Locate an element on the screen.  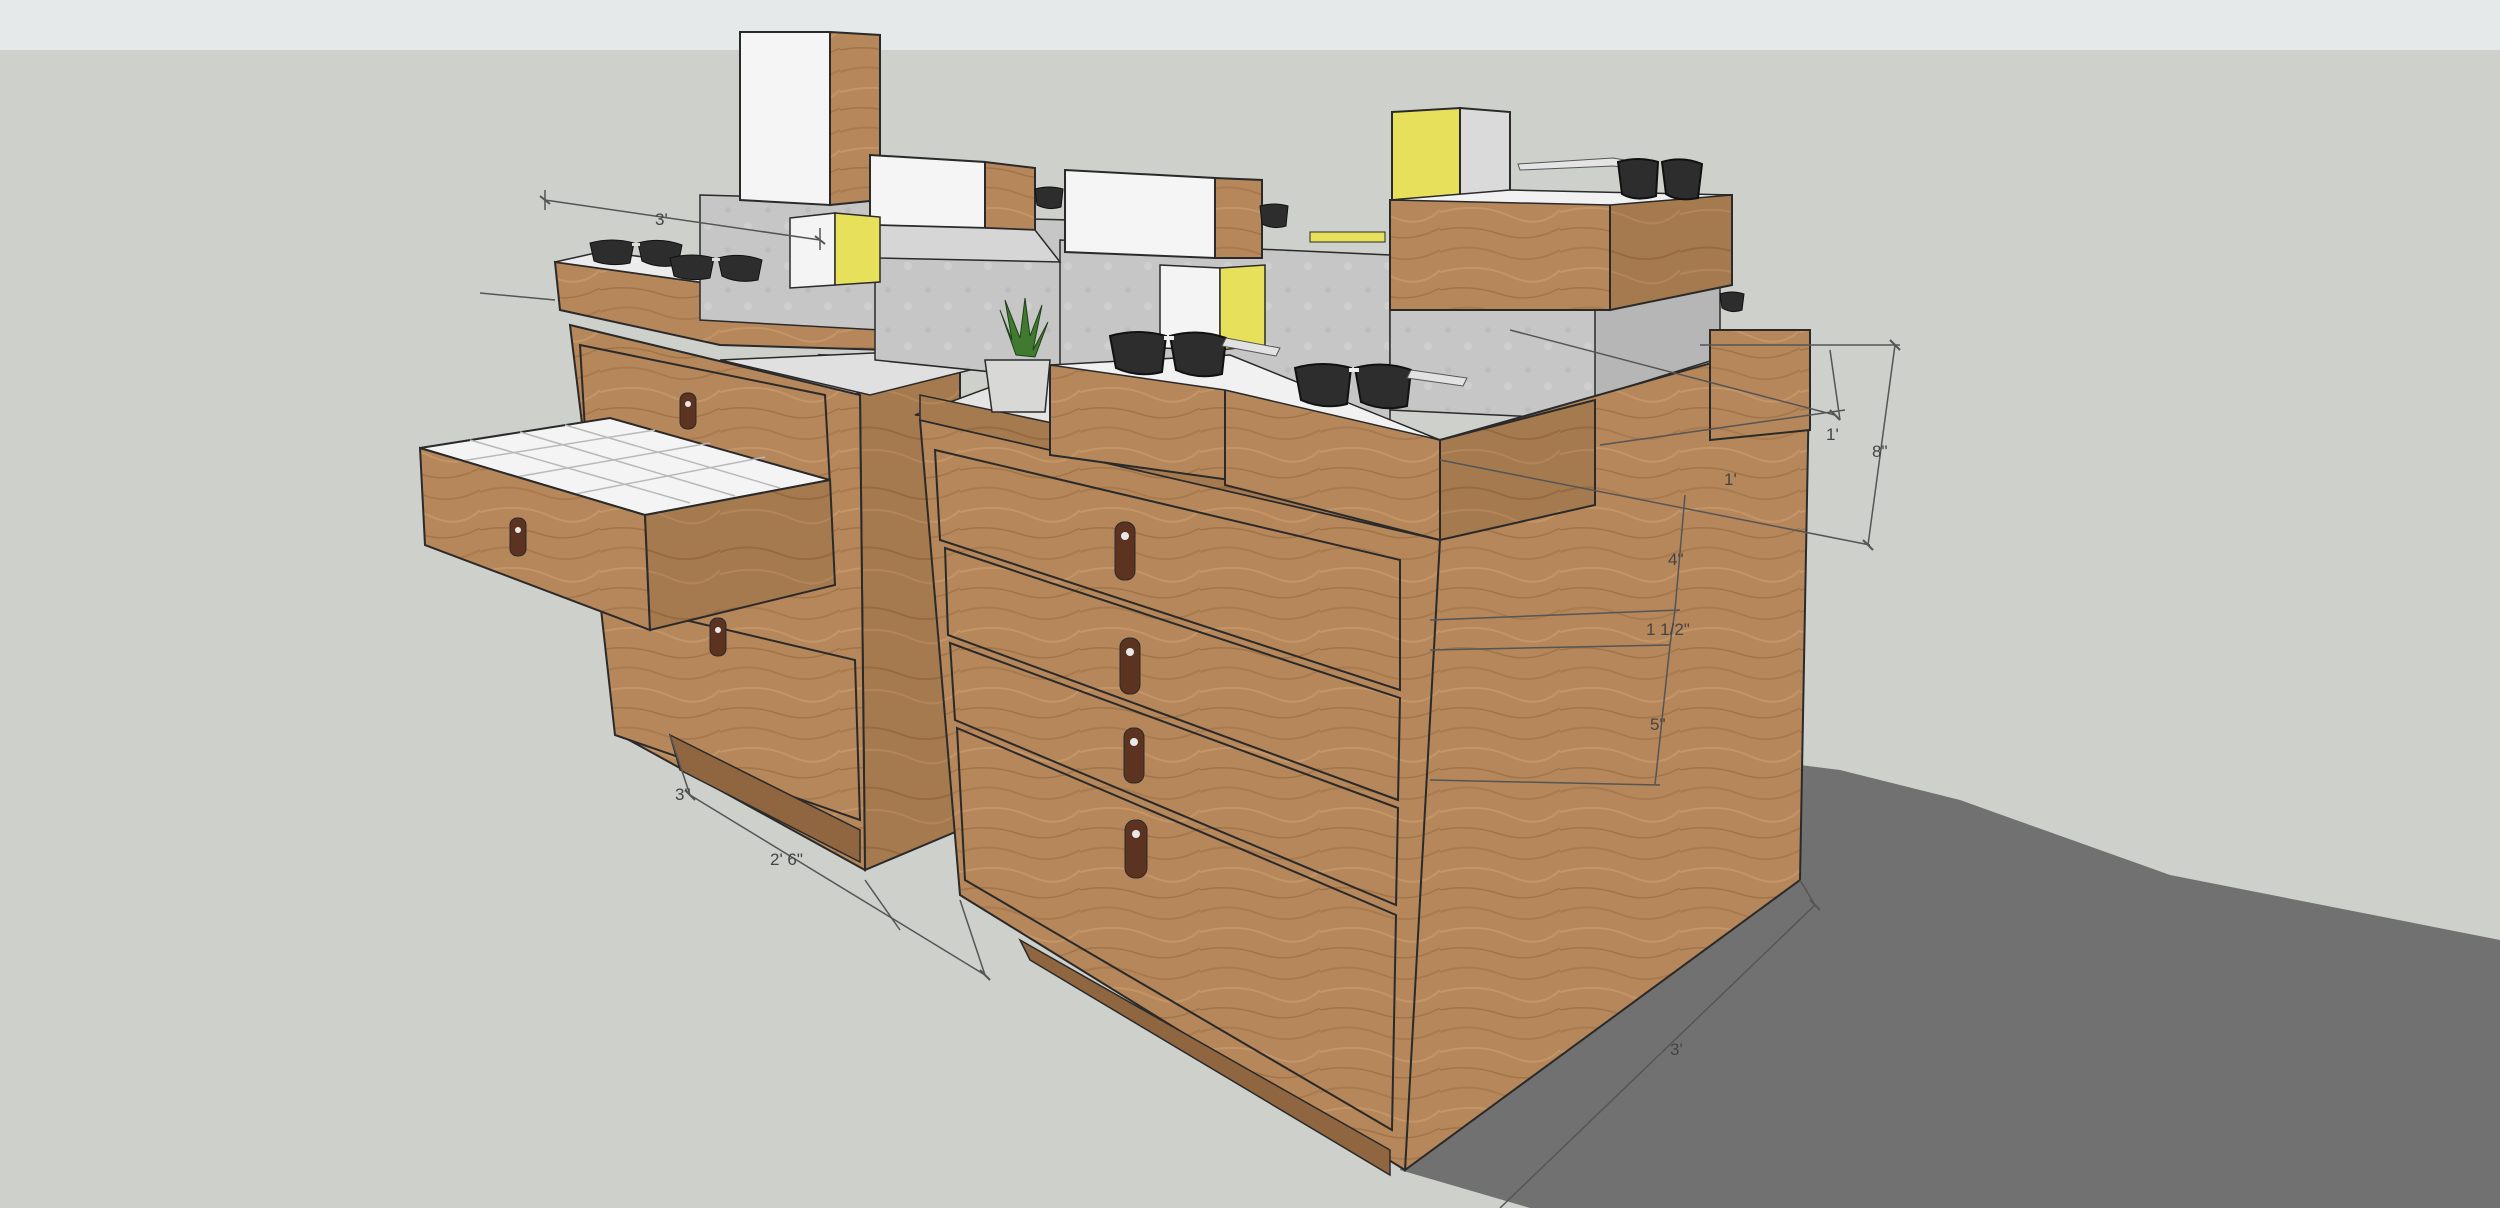
yellow-strip is located at coordinates (1347, 237).